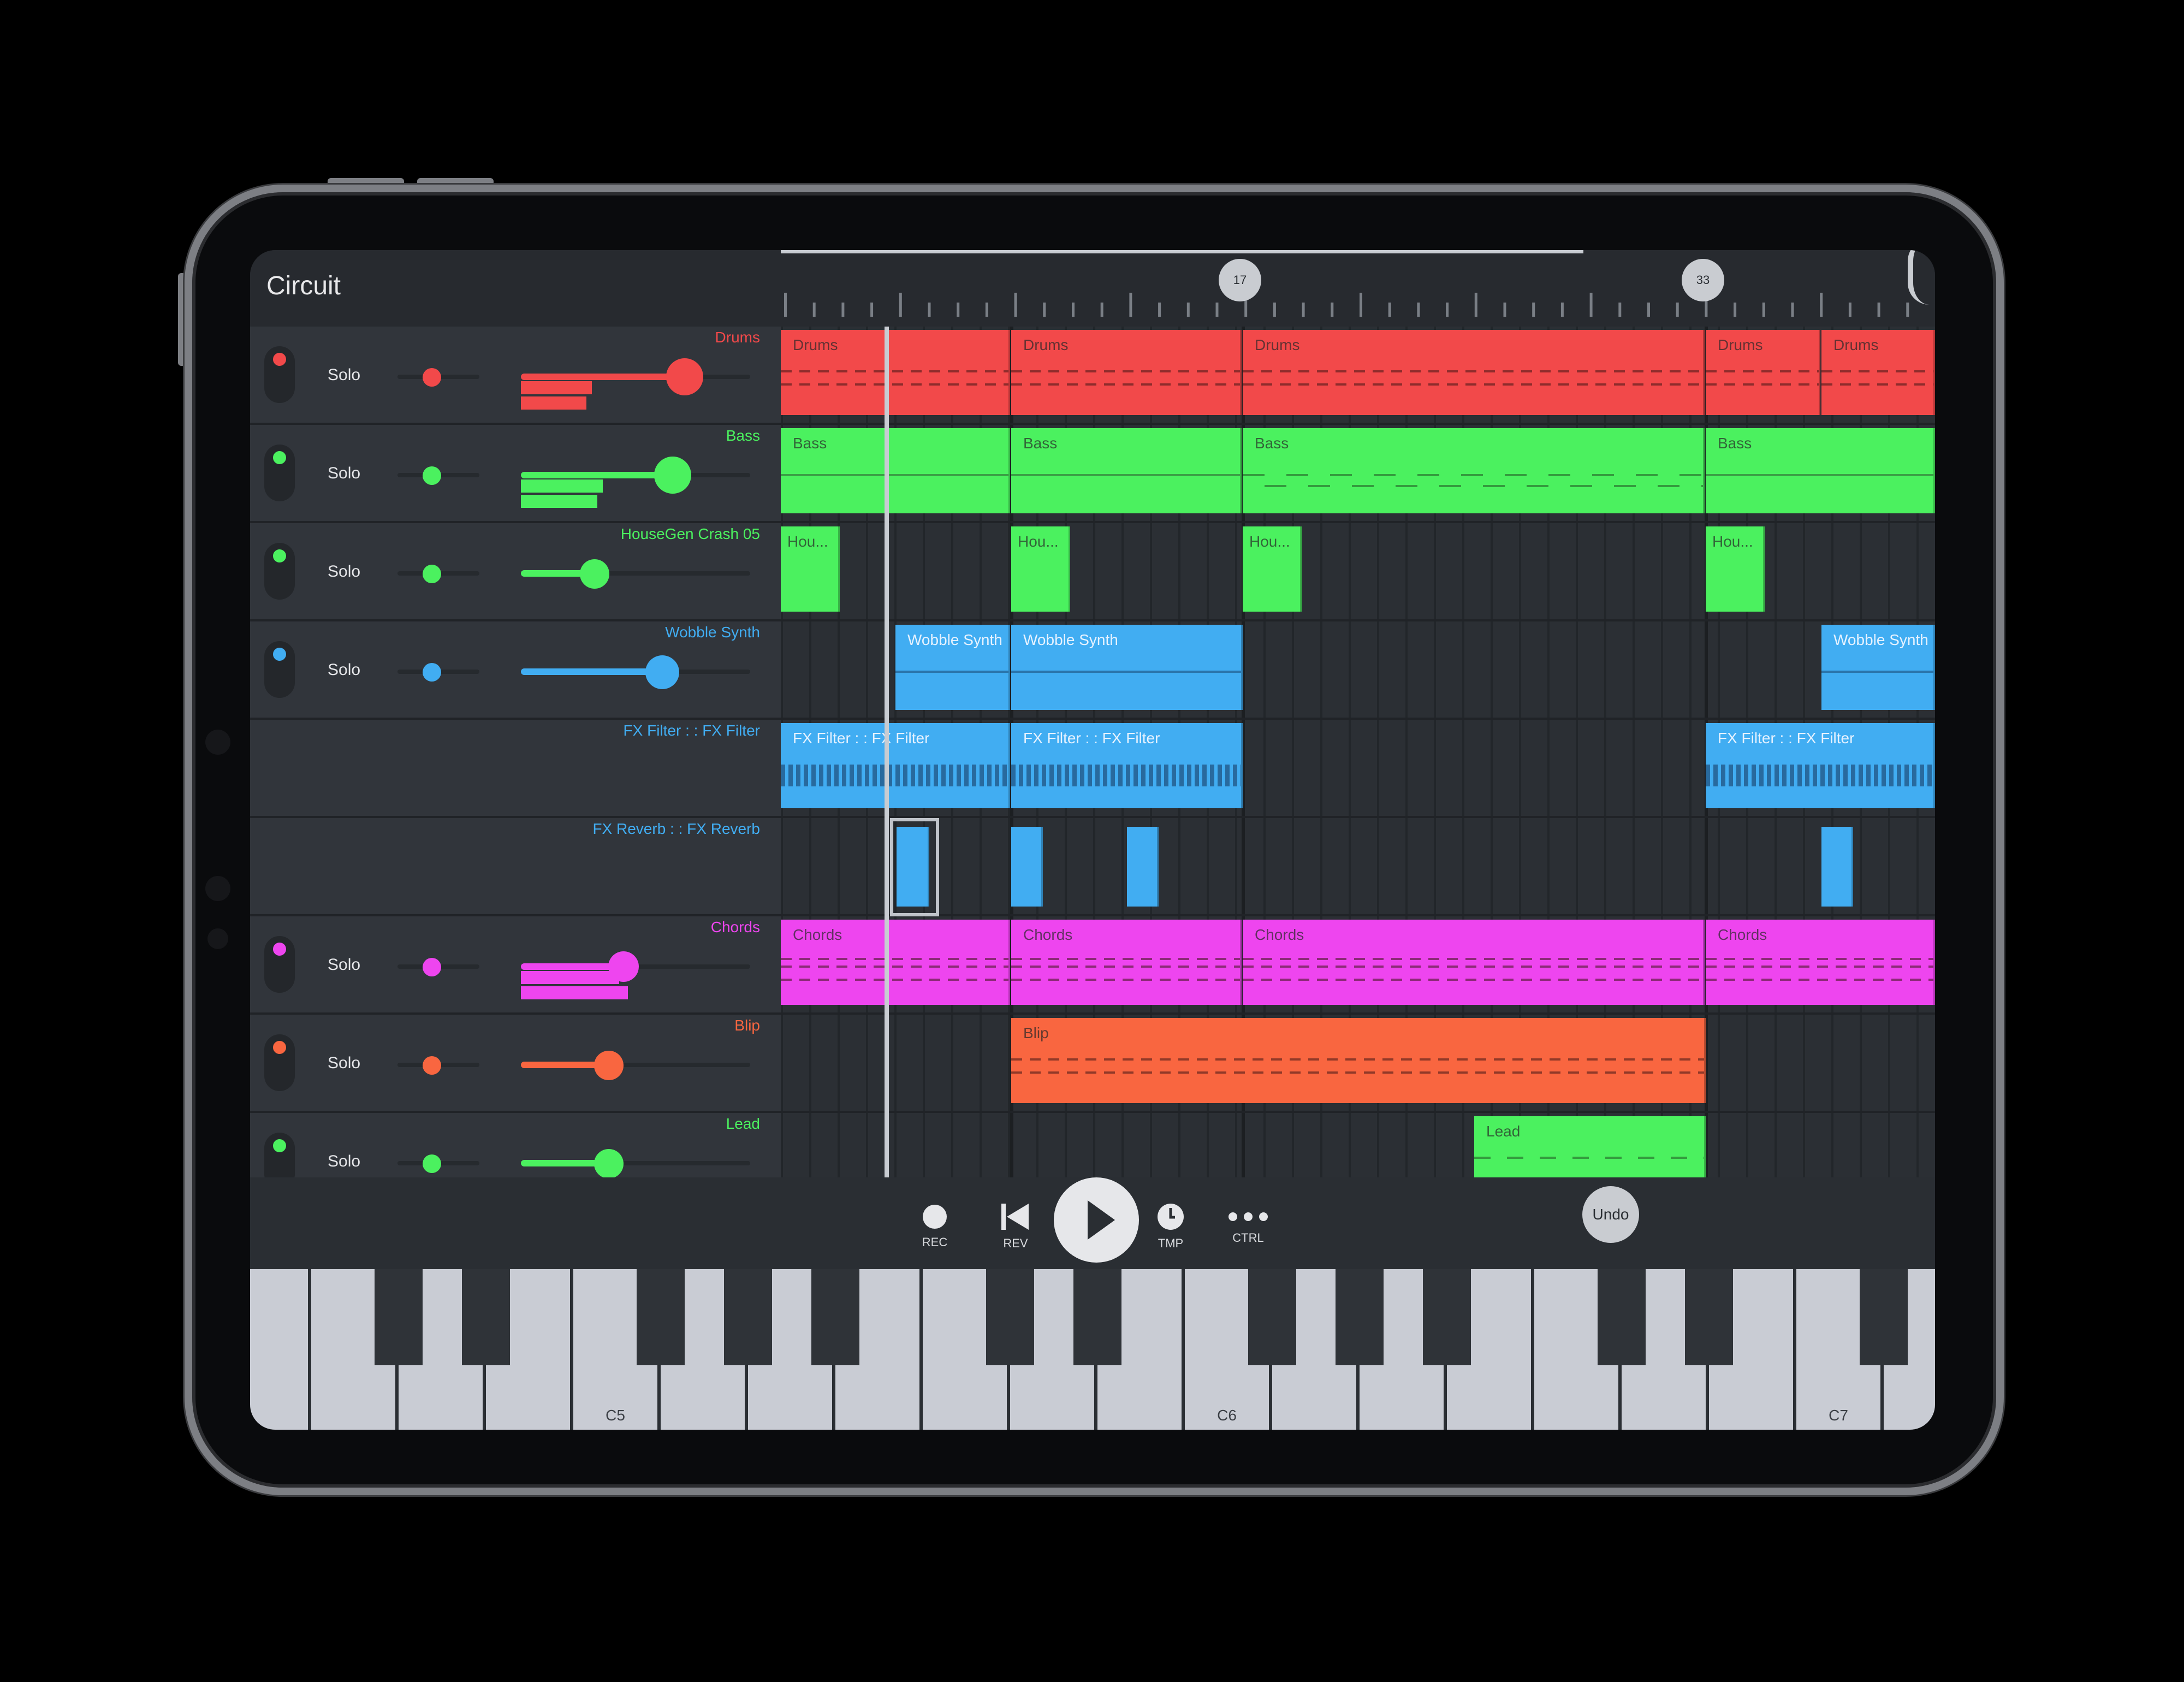 This screenshot has width=2184, height=1682. Describe the element at coordinates (515, 1145) in the screenshot. I see `track-lead: Lead Solo` at that location.